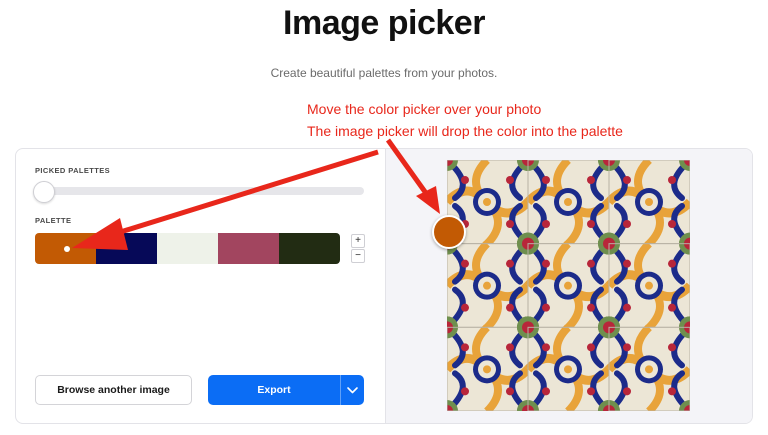  Describe the element at coordinates (274, 390) in the screenshot. I see `export-label: Export` at that location.